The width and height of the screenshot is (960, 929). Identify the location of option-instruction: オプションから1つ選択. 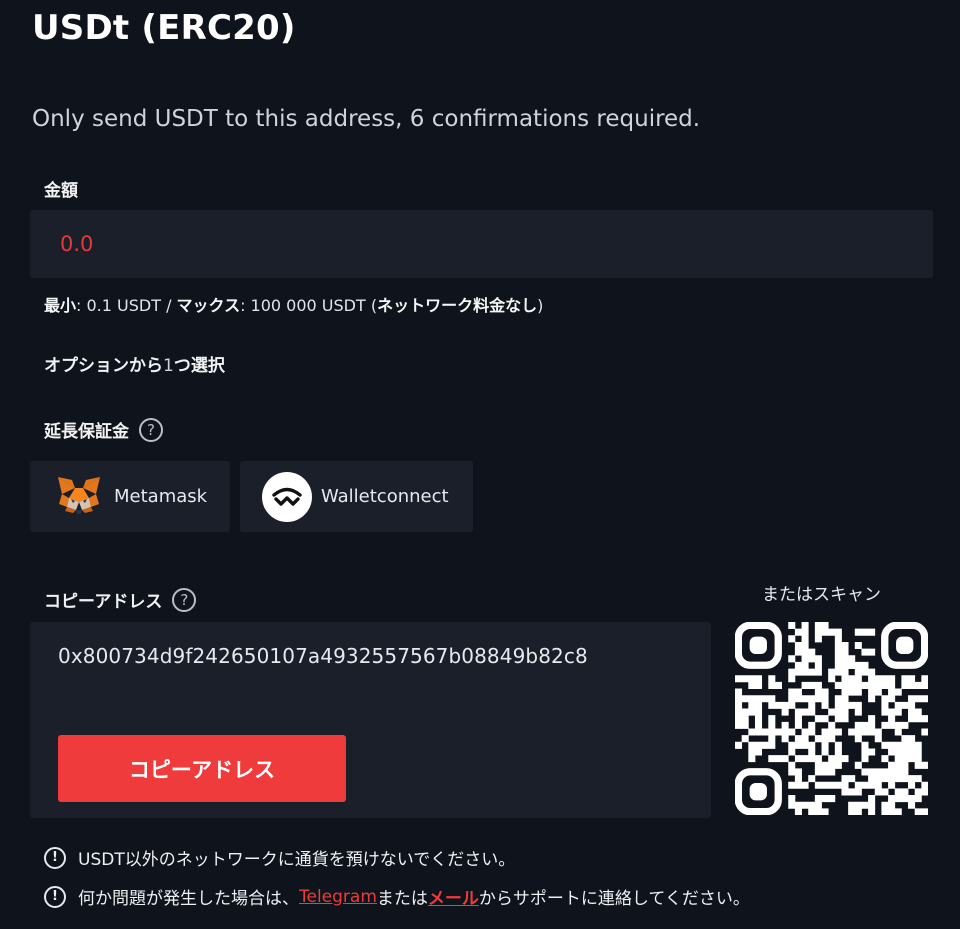
(134, 363).